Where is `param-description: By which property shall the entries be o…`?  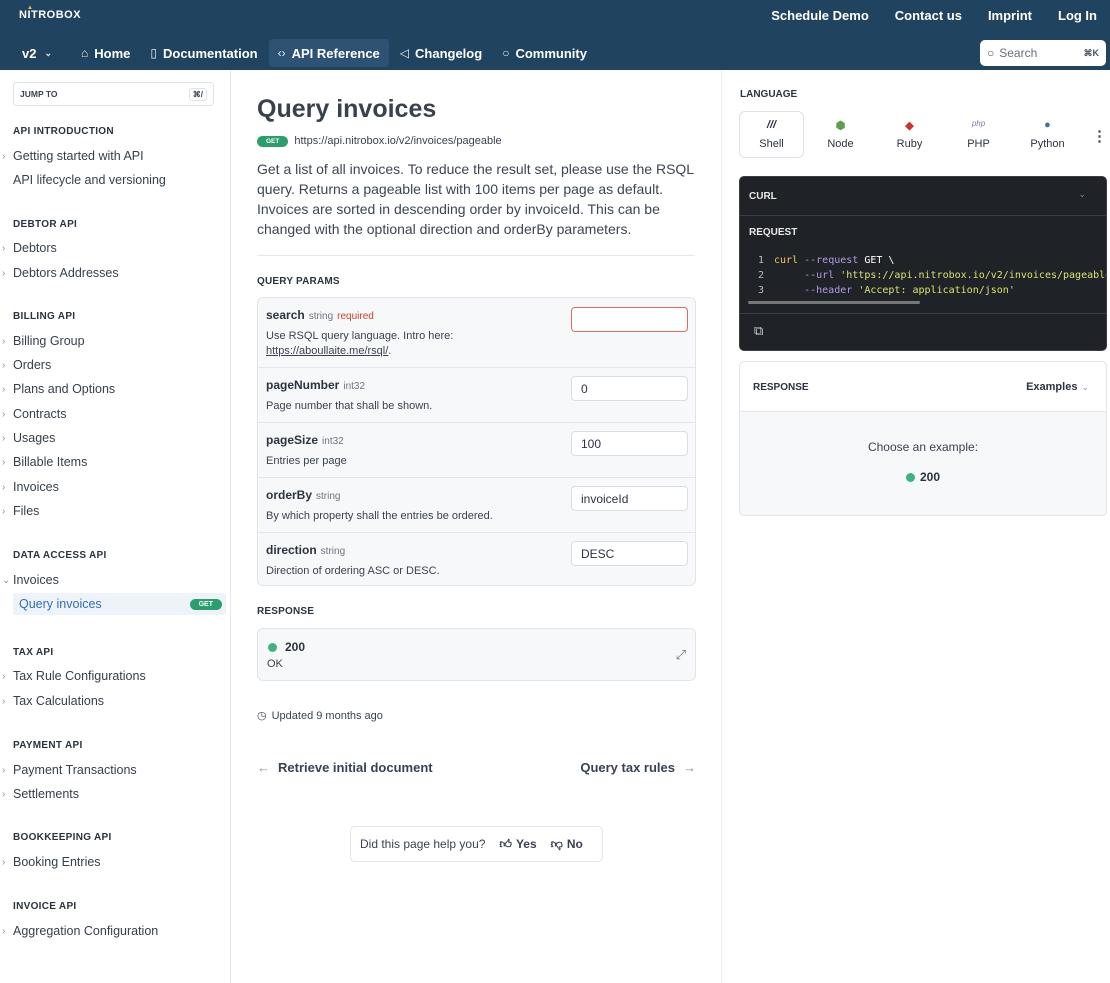
param-description: By which property shall the entries be o… is located at coordinates (379, 516).